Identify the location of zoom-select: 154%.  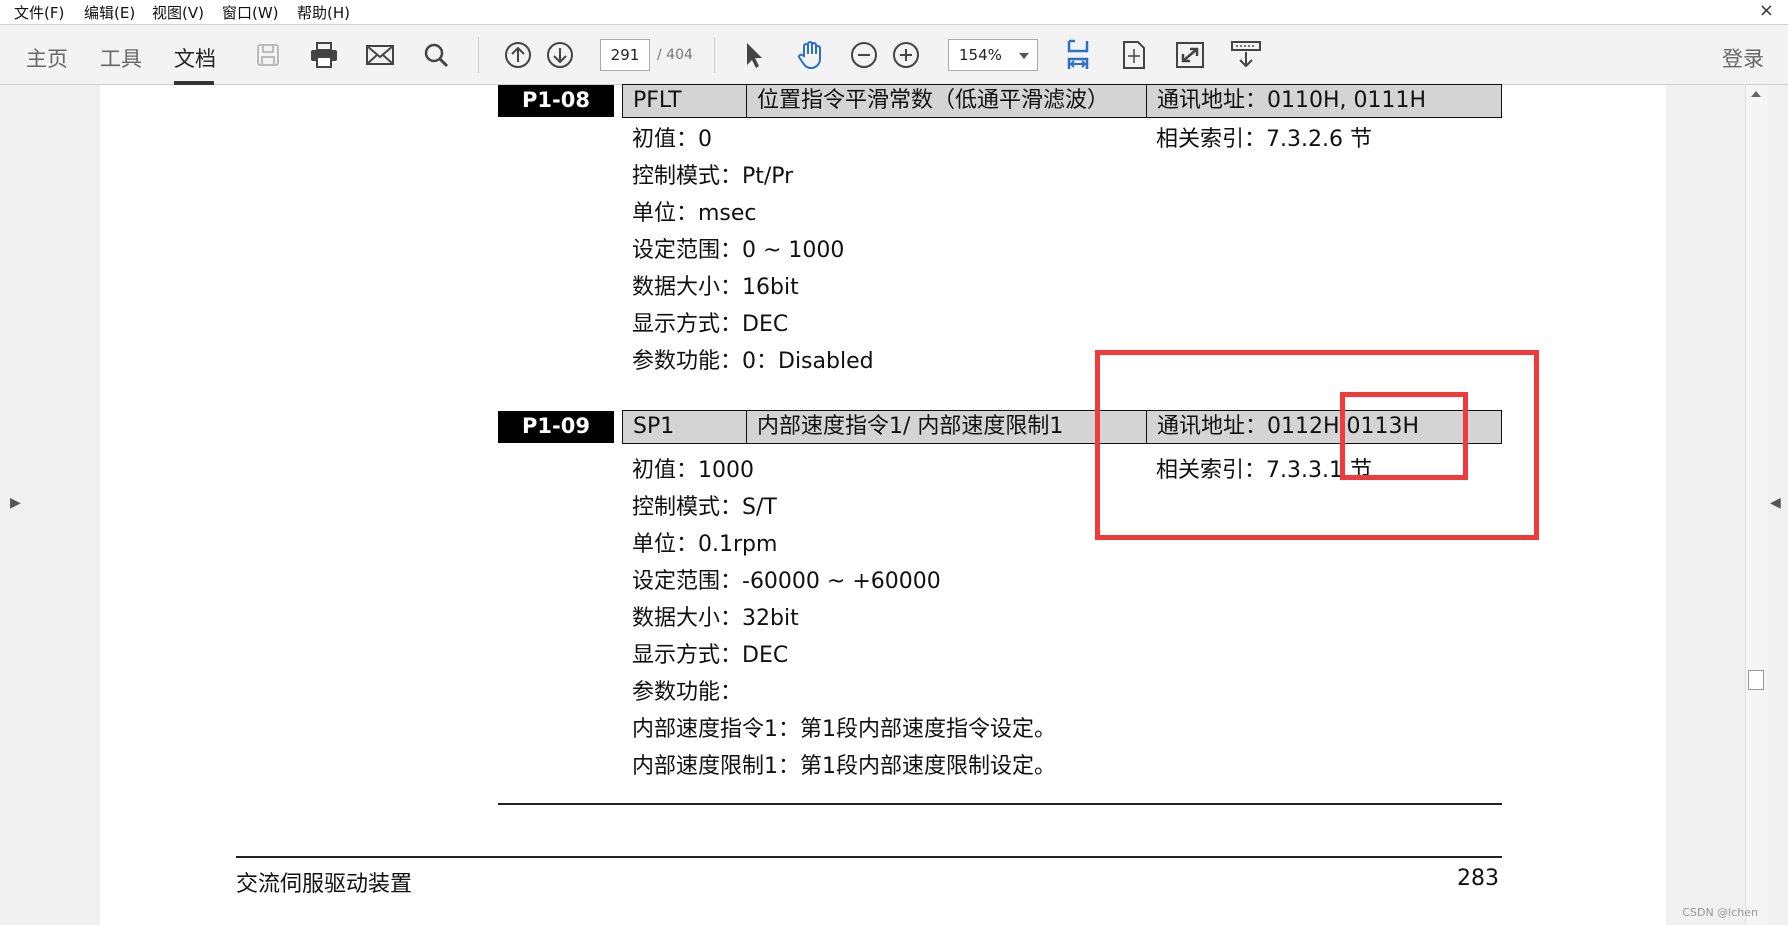
(993, 55).